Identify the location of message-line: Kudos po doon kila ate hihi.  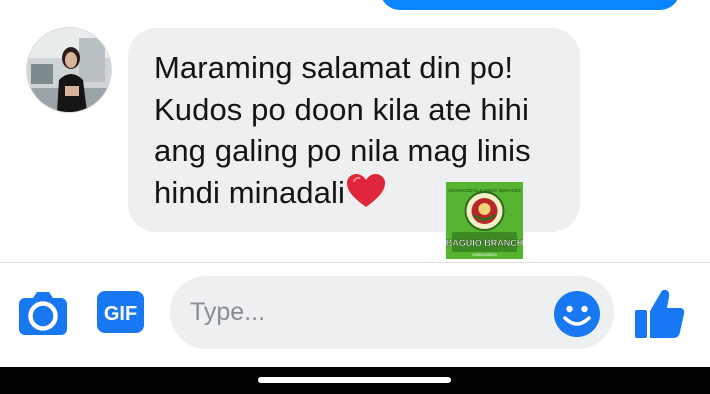
(341, 109).